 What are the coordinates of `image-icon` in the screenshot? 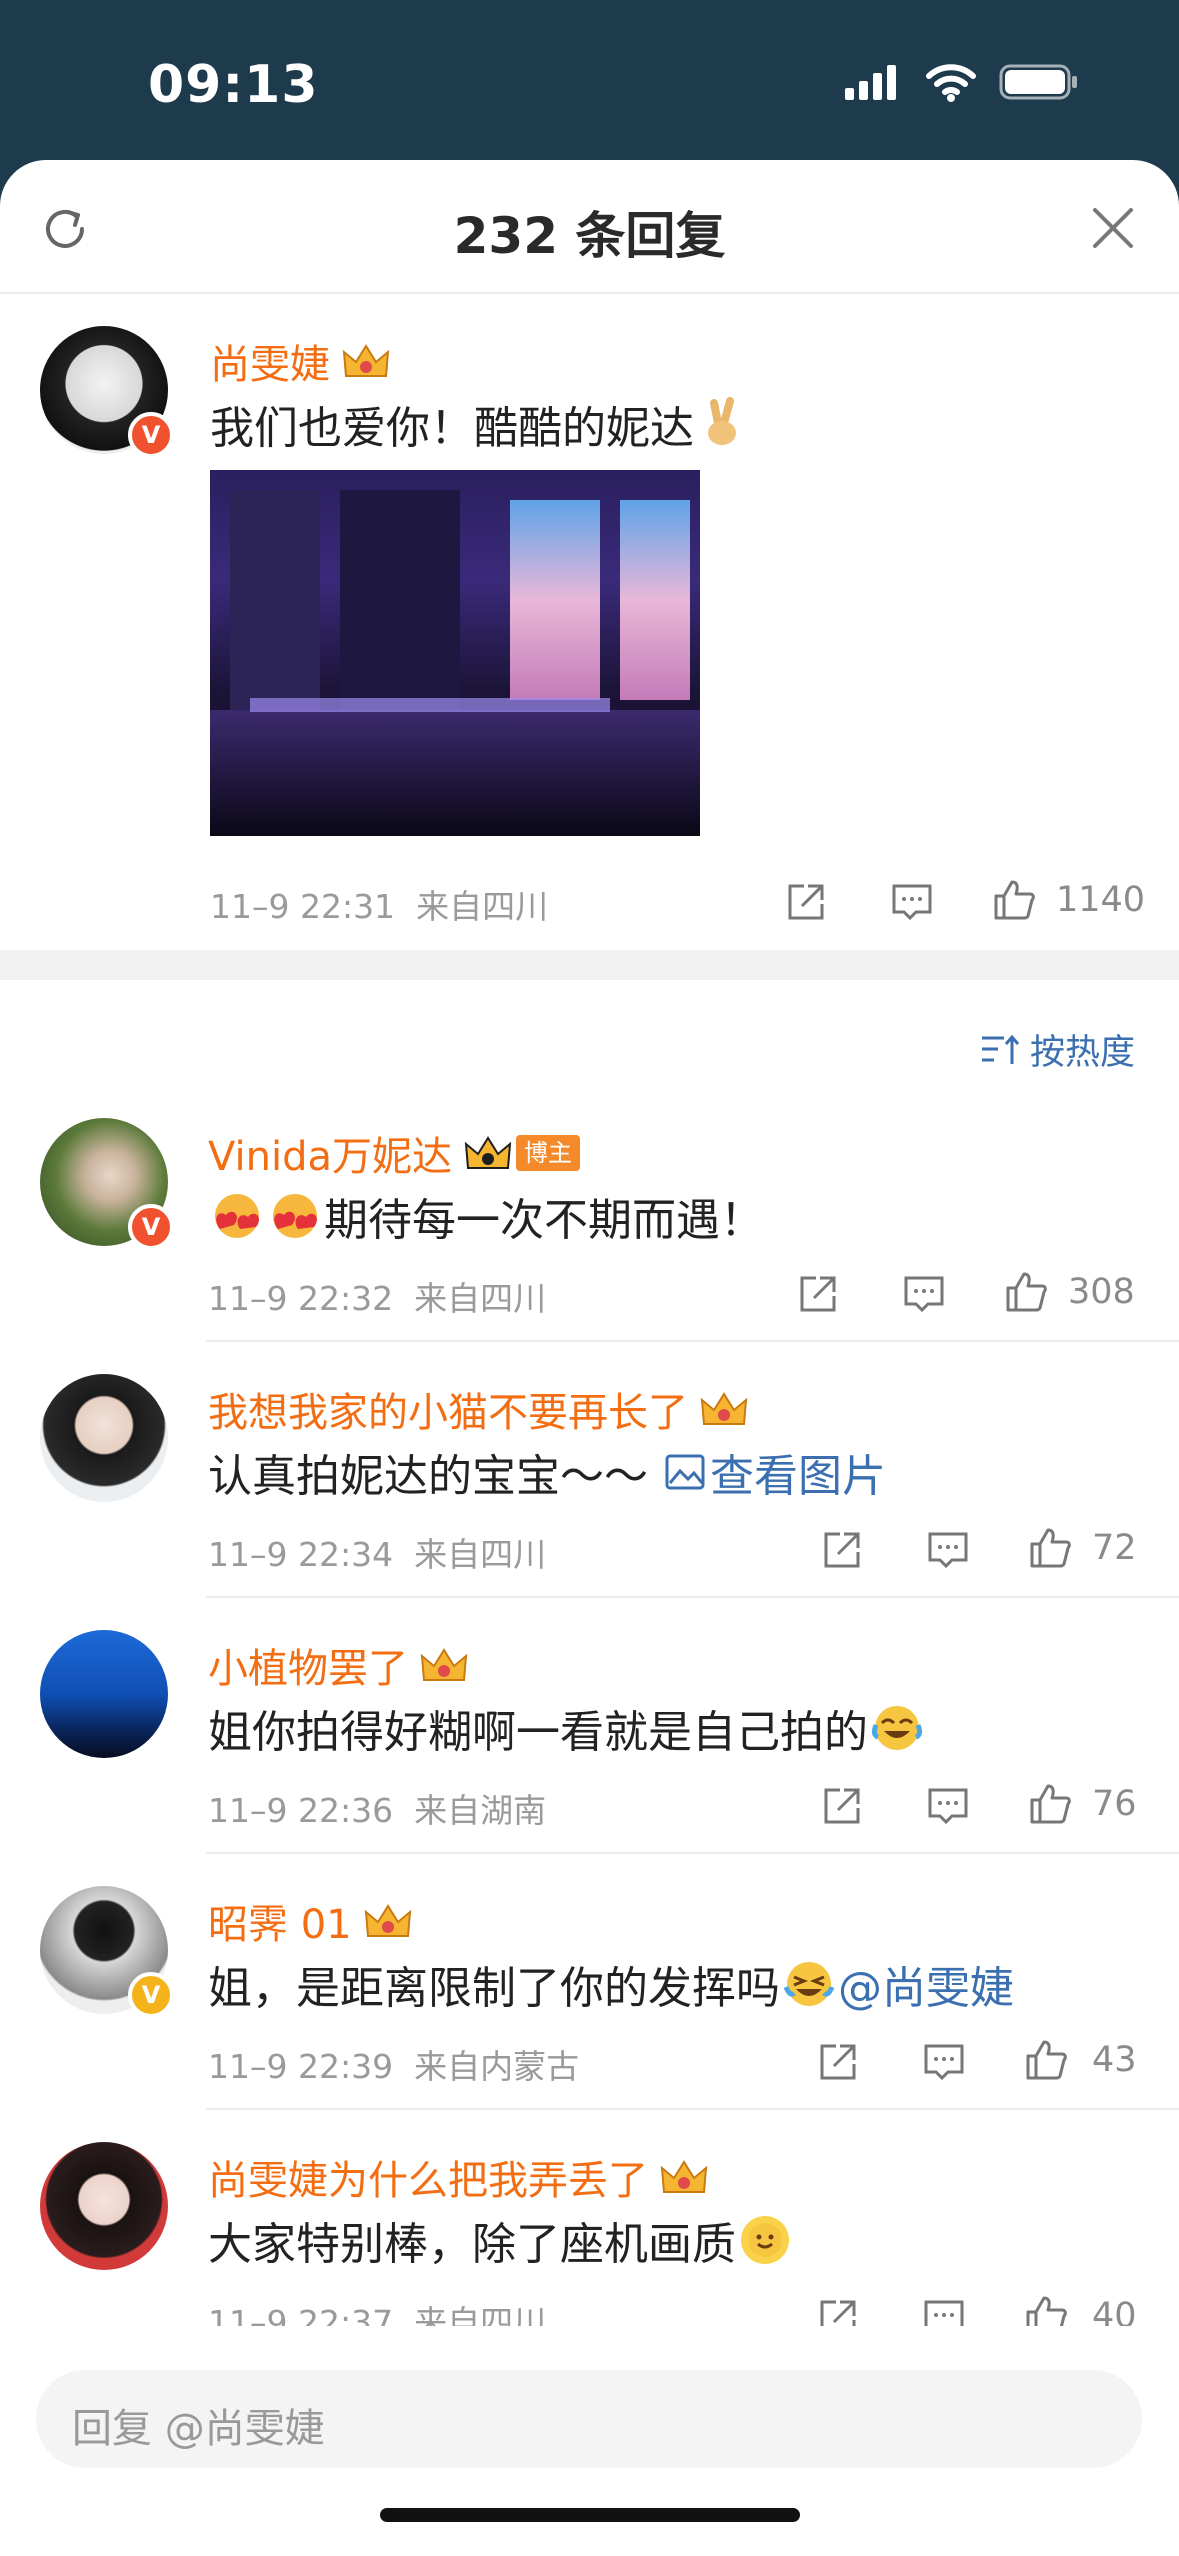 It's located at (685, 1472).